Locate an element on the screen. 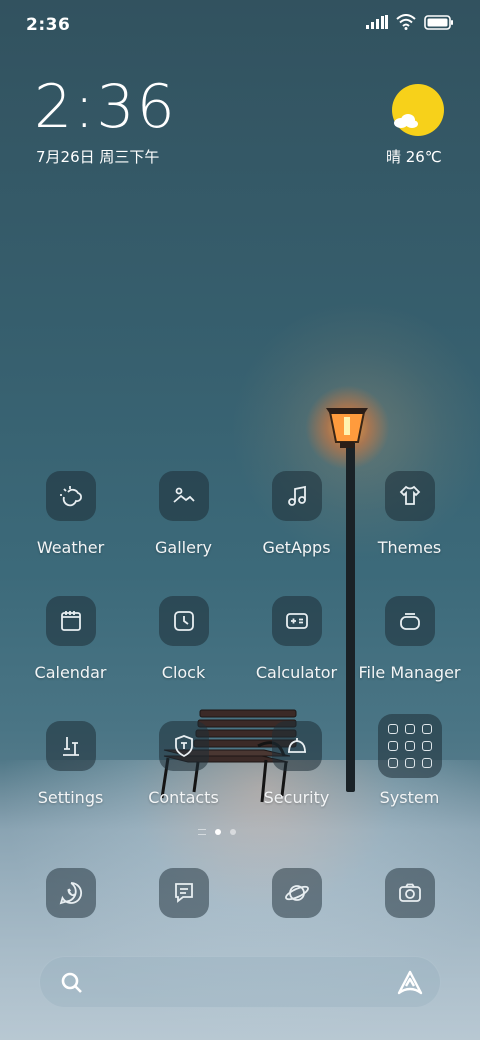 Image resolution: width=480 pixels, height=1040 pixels. folder-spacer is located at coordinates (409, 746).